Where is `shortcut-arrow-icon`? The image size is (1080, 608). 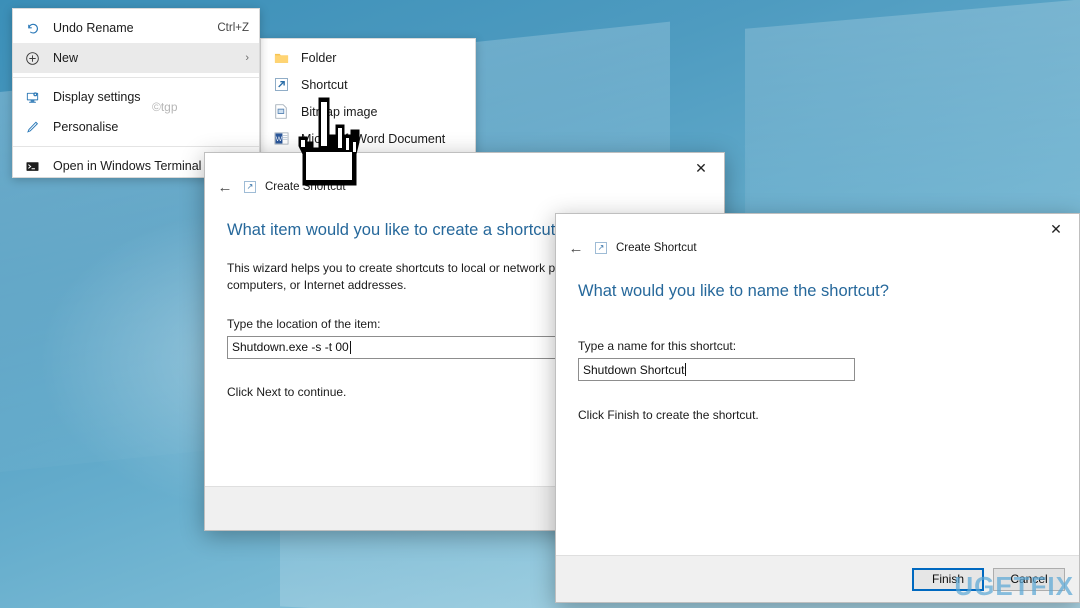 shortcut-arrow-icon is located at coordinates (281, 85).